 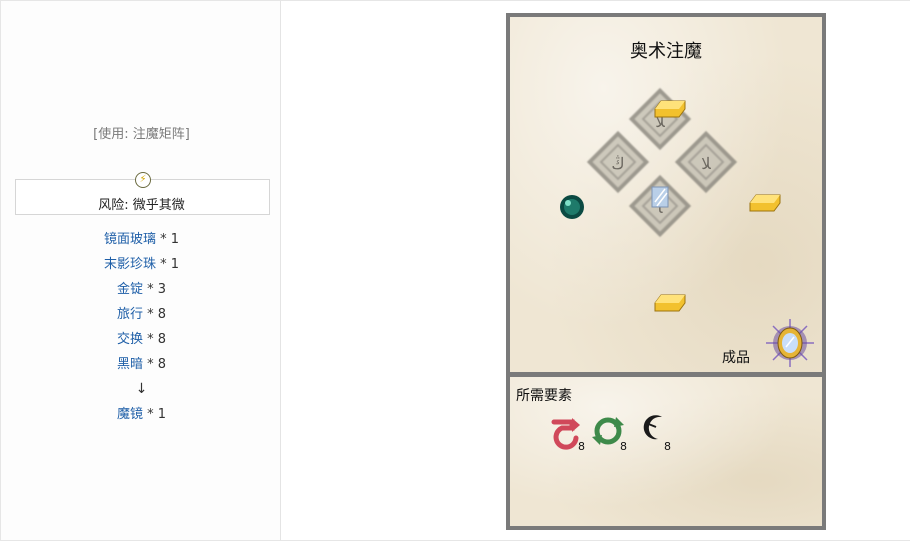 What do you see at coordinates (130, 239) in the screenshot?
I see `ingredient-link: 镜面玻璃` at bounding box center [130, 239].